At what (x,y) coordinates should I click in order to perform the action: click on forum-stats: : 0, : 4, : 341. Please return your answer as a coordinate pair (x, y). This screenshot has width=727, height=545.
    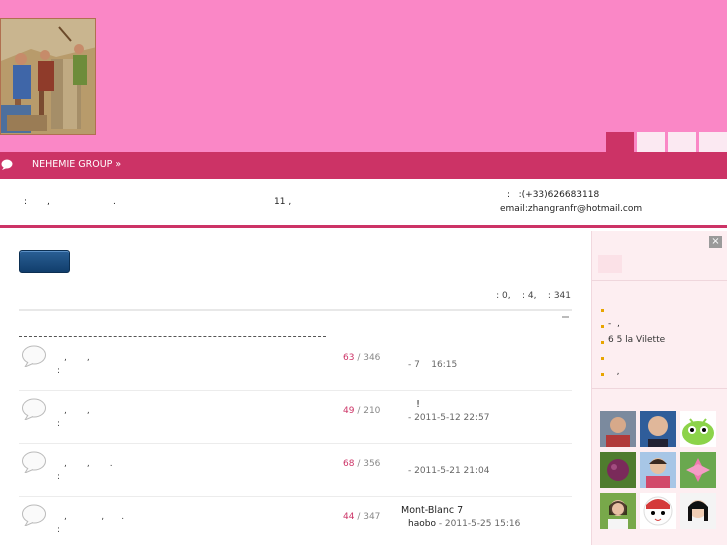
    Looking at the image, I should click on (533, 296).